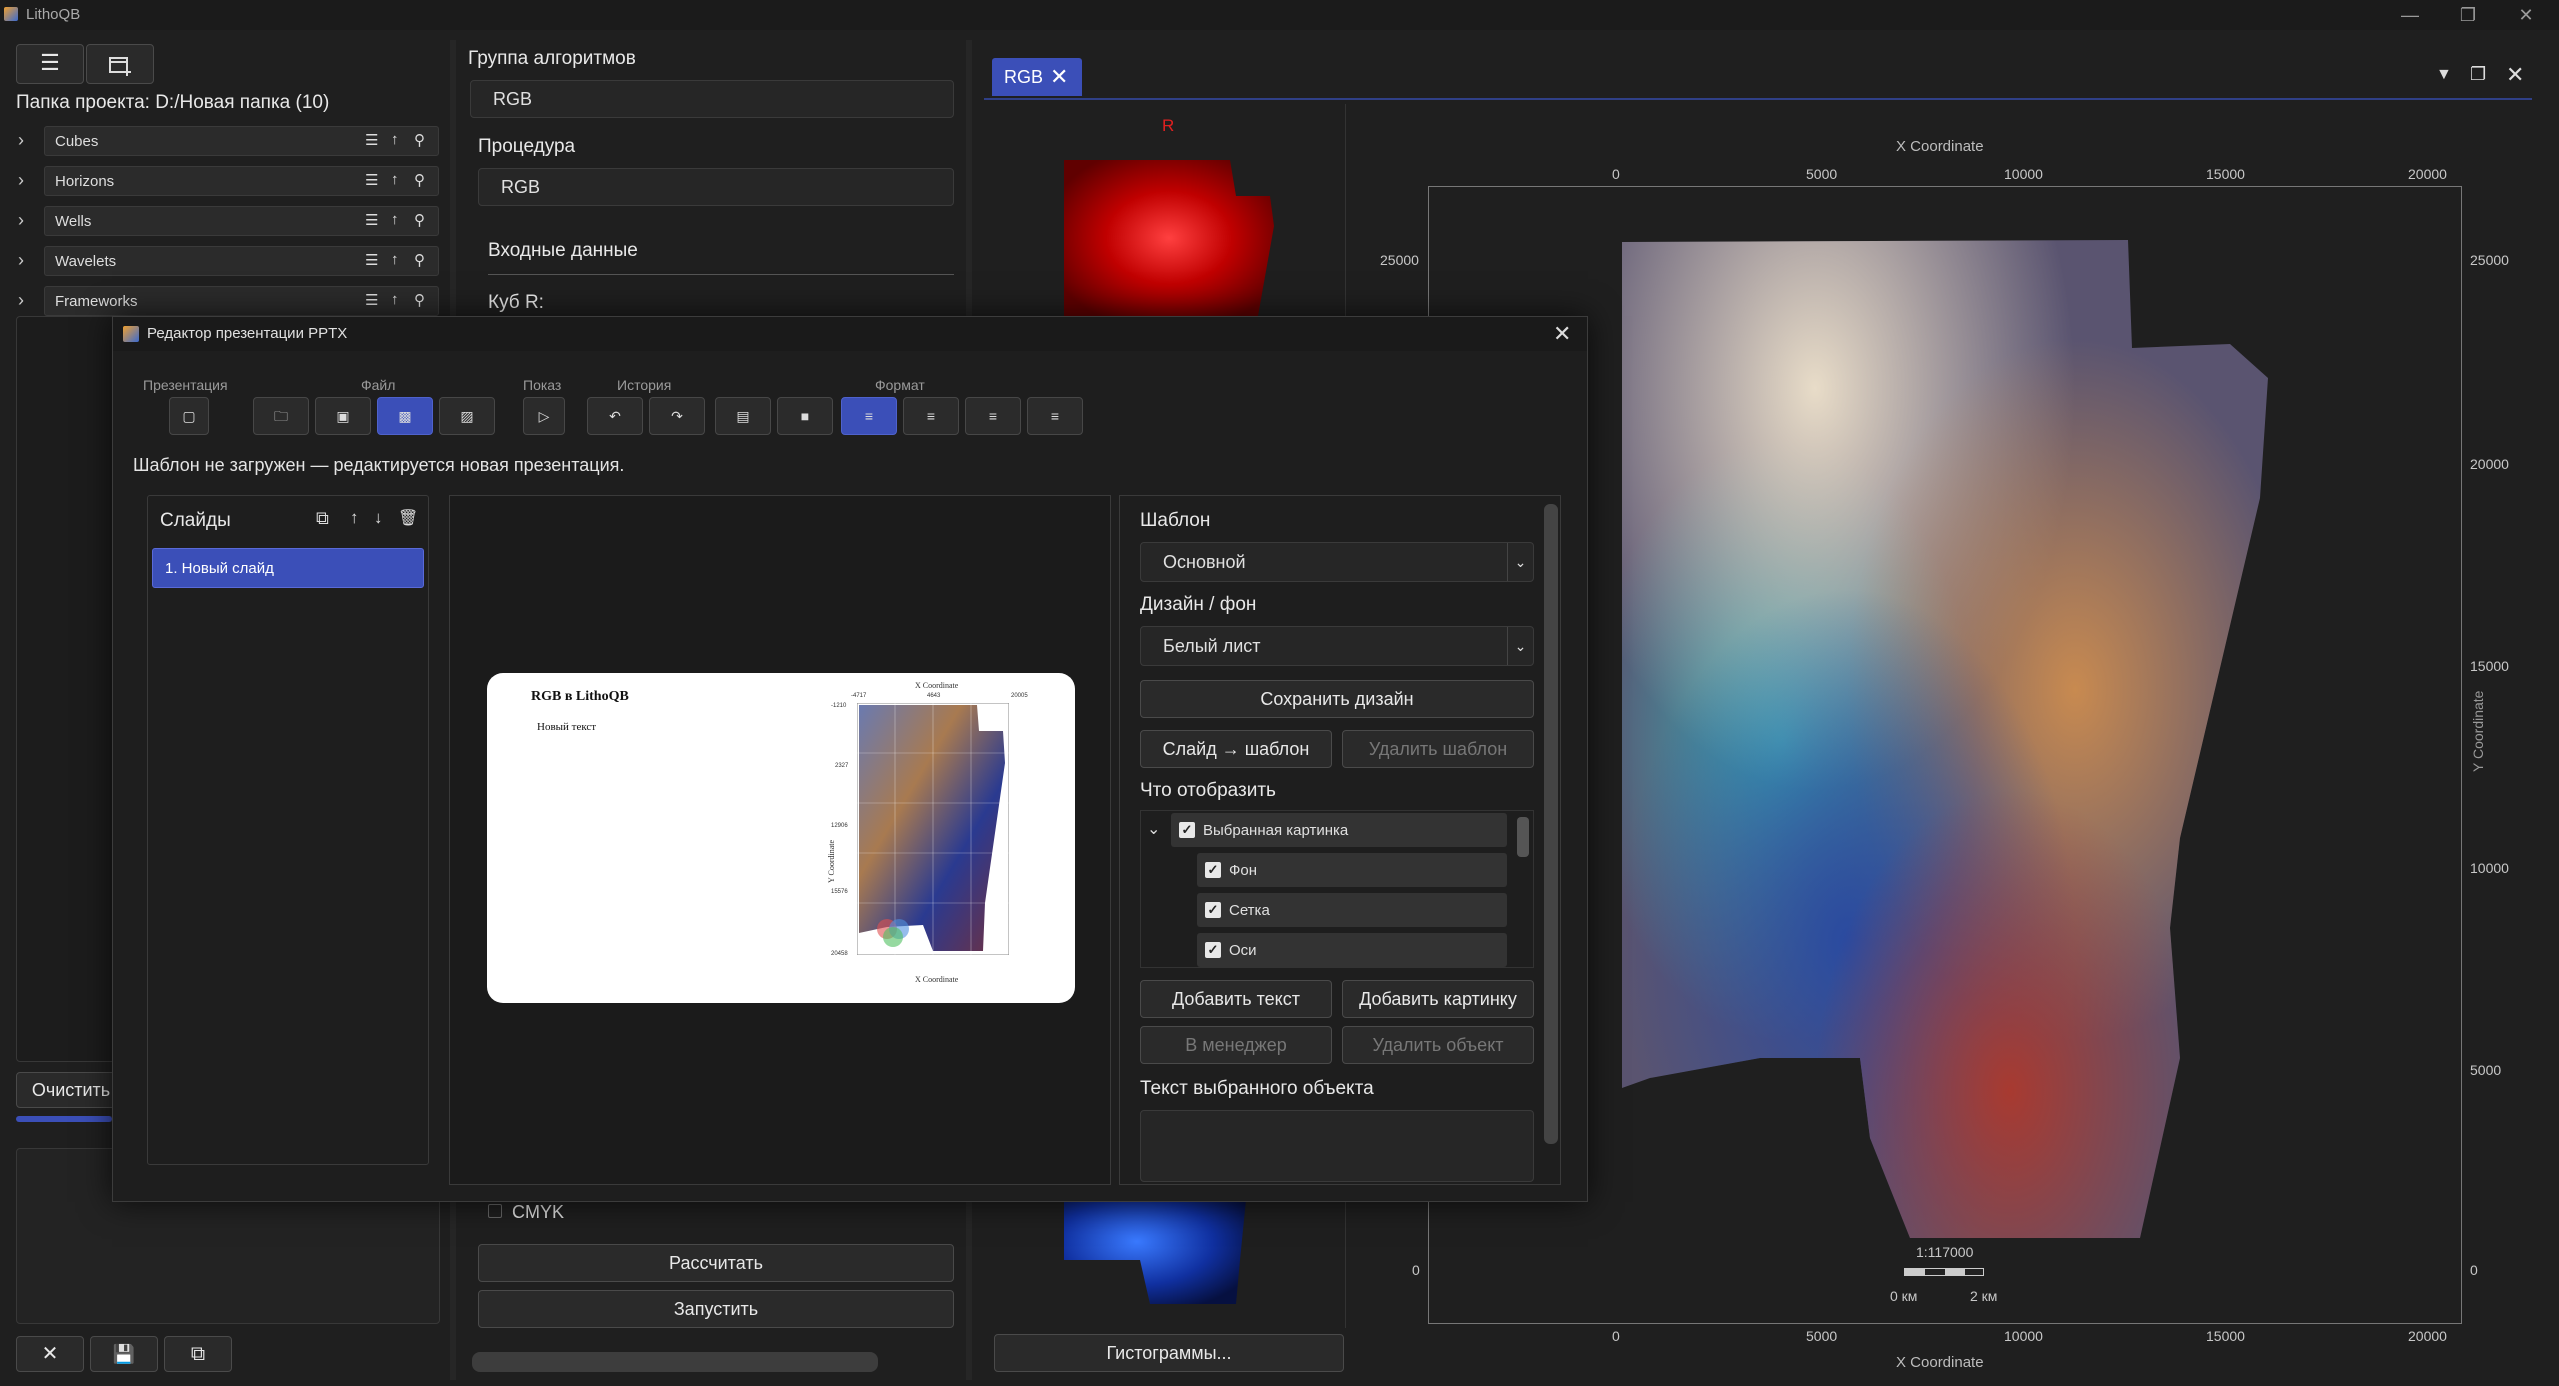 Image resolution: width=2559 pixels, height=1386 pixels. Describe the element at coordinates (50, 64) in the screenshot. I see `menu-button: ☰` at that location.